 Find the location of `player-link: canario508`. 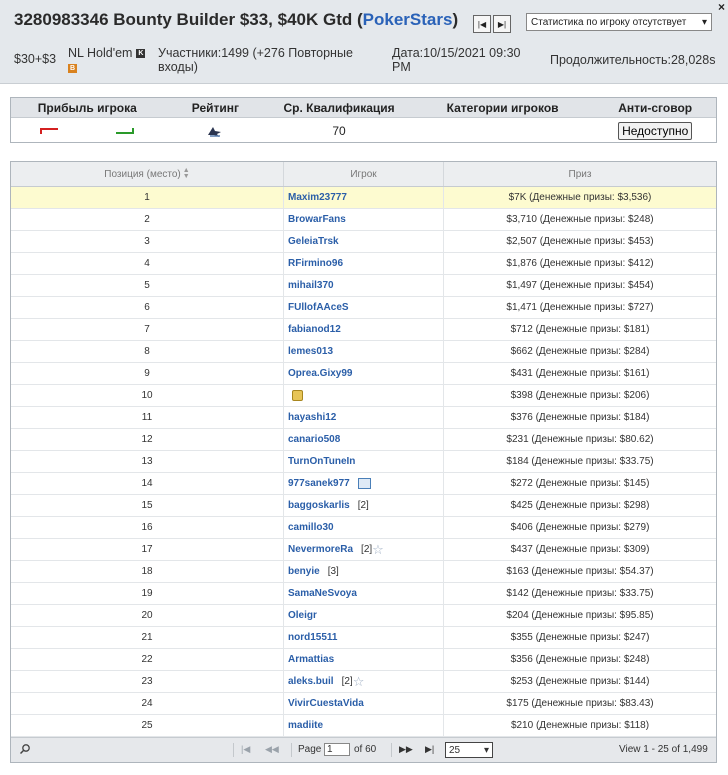

player-link: canario508 is located at coordinates (314, 439).